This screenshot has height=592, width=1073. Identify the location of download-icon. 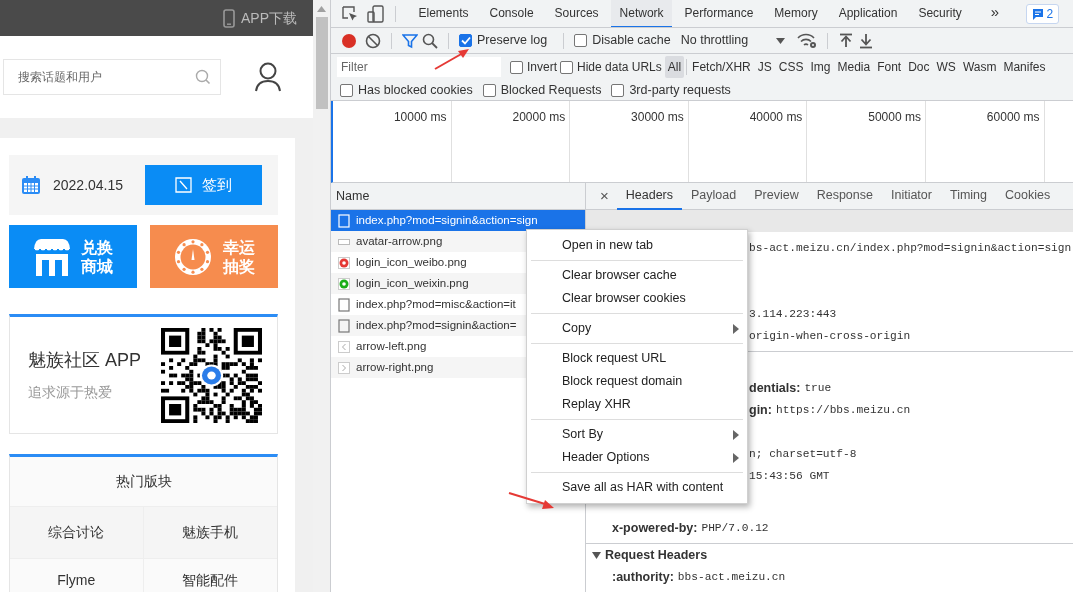
(866, 40).